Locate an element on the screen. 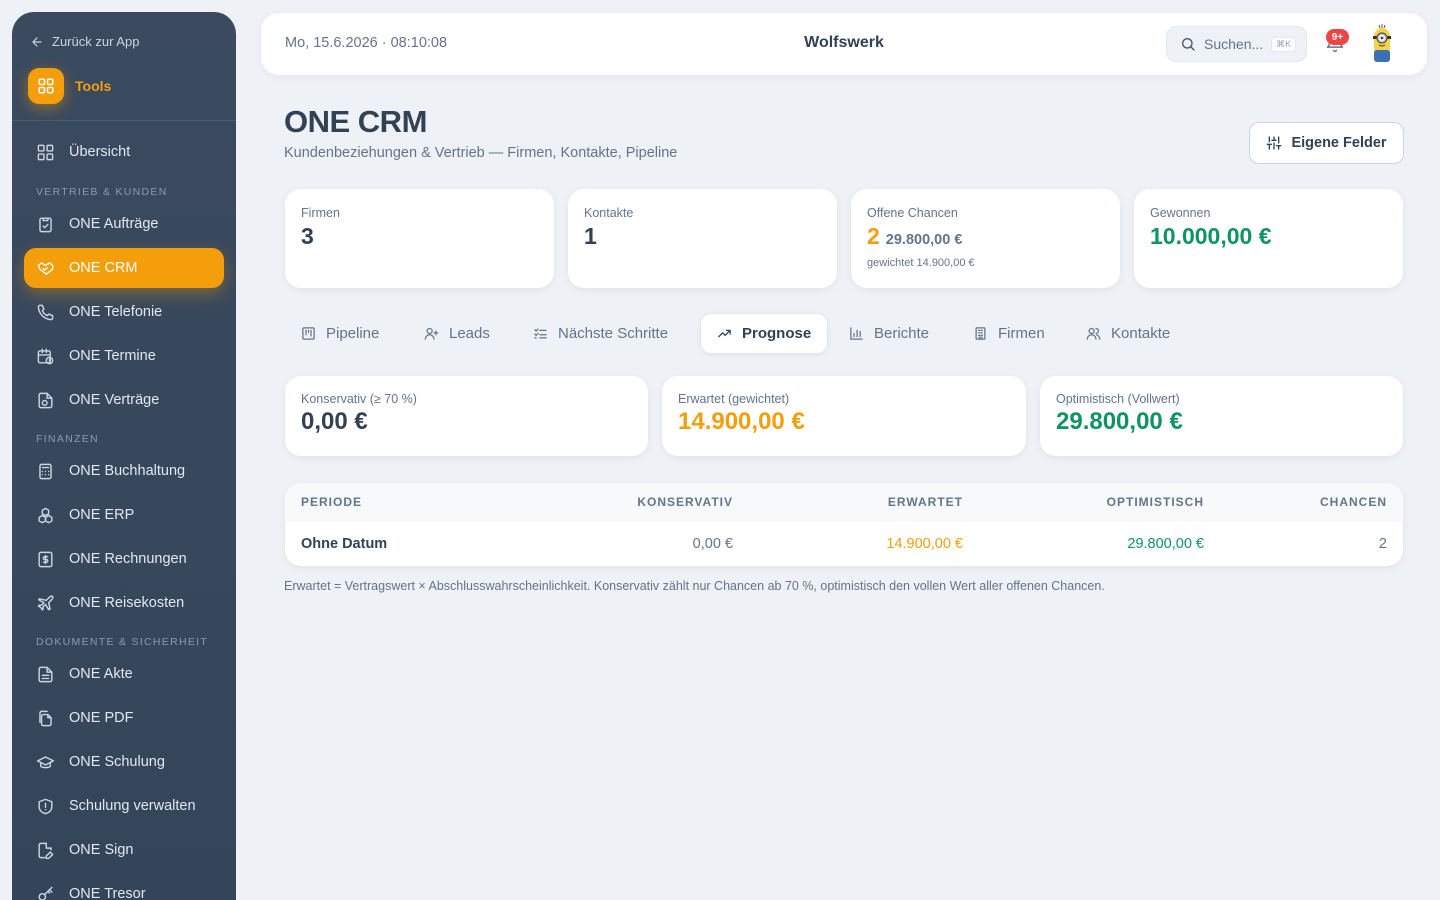 The height and width of the screenshot is (900, 1440). boxes-icon is located at coordinates (45, 515).